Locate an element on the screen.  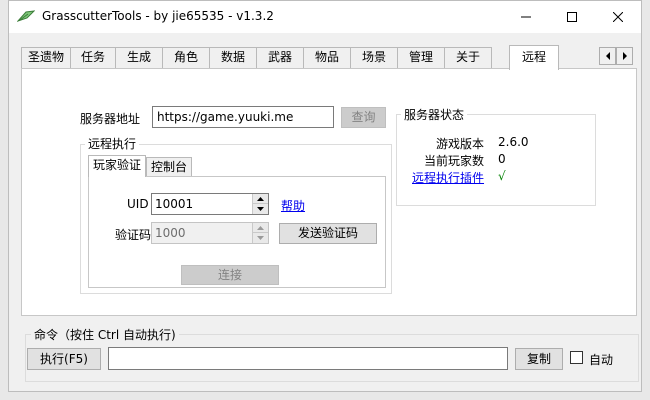
tab-characters: 角色 is located at coordinates (186, 57).